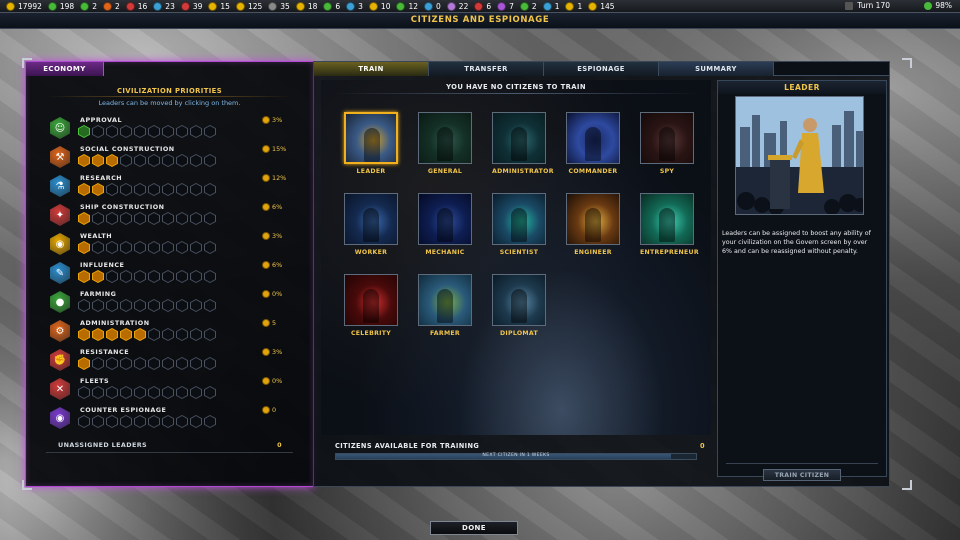 The width and height of the screenshot is (960, 540). Describe the element at coordinates (432, 6) in the screenshot. I see `resource-item: 0` at that location.